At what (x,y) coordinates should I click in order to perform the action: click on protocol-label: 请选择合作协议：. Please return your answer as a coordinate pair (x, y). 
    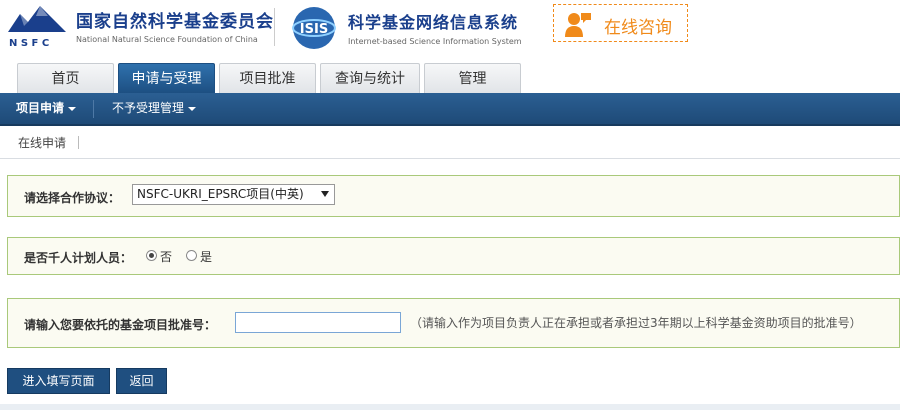
    Looking at the image, I should click on (72, 198).